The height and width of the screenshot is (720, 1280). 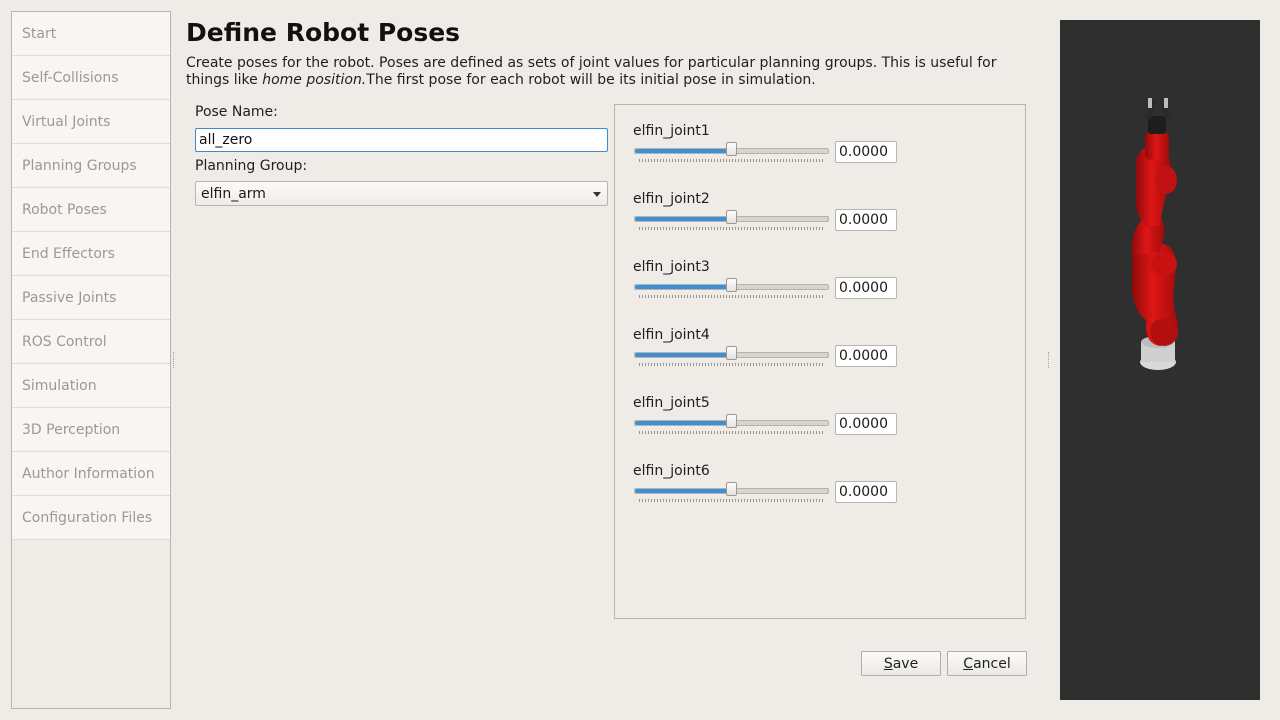 I want to click on joint-row-2: elfin_joint2 0.0000, so click(x=765, y=211).